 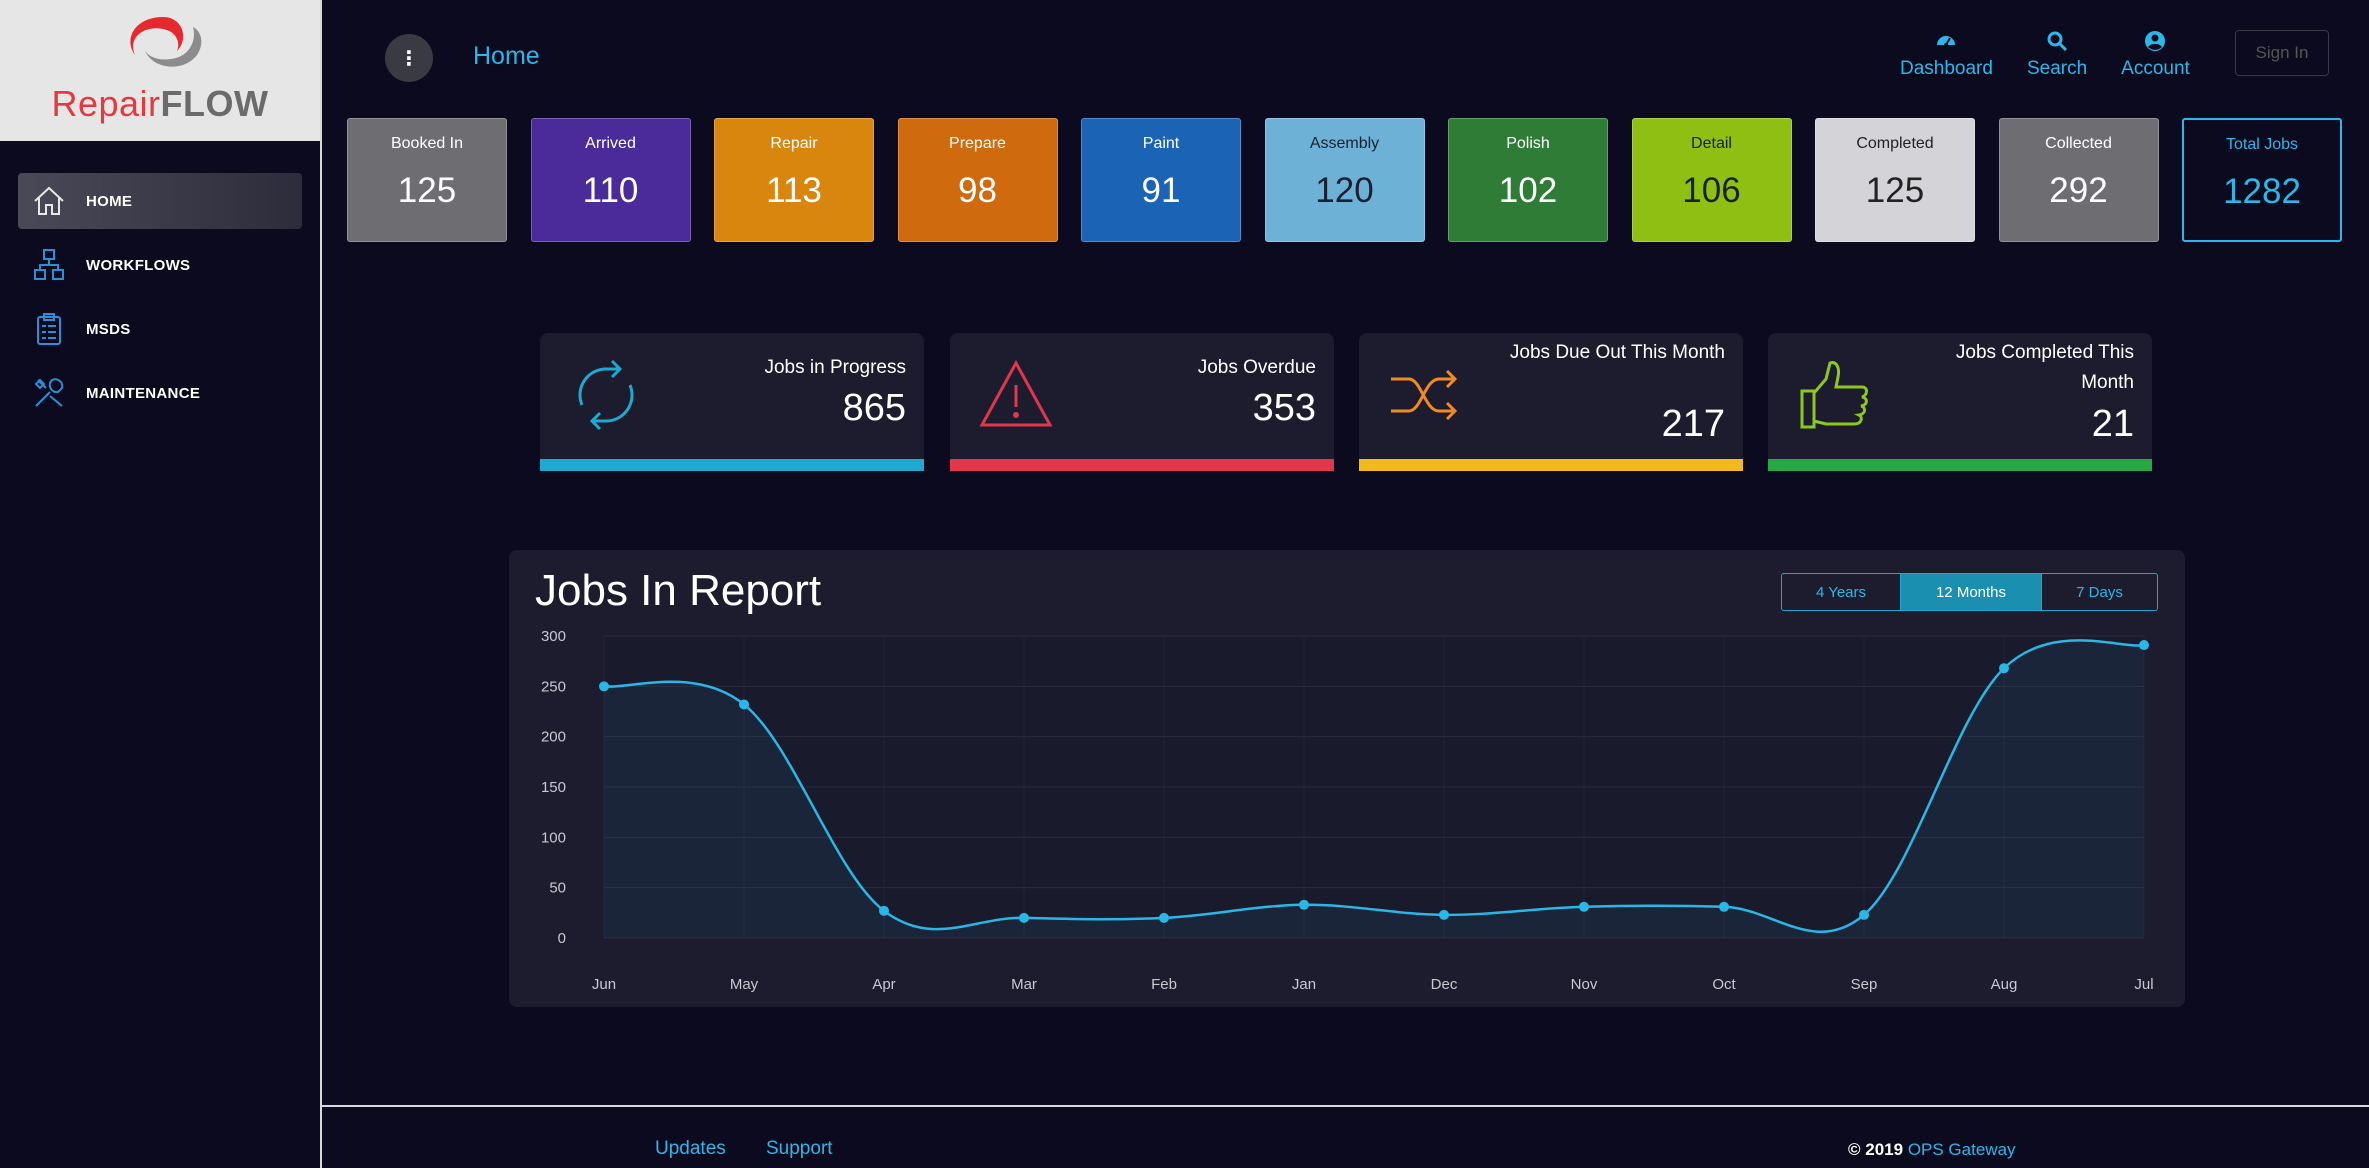 I want to click on status-tile-booked-in: Booked In 125, so click(x=427, y=180).